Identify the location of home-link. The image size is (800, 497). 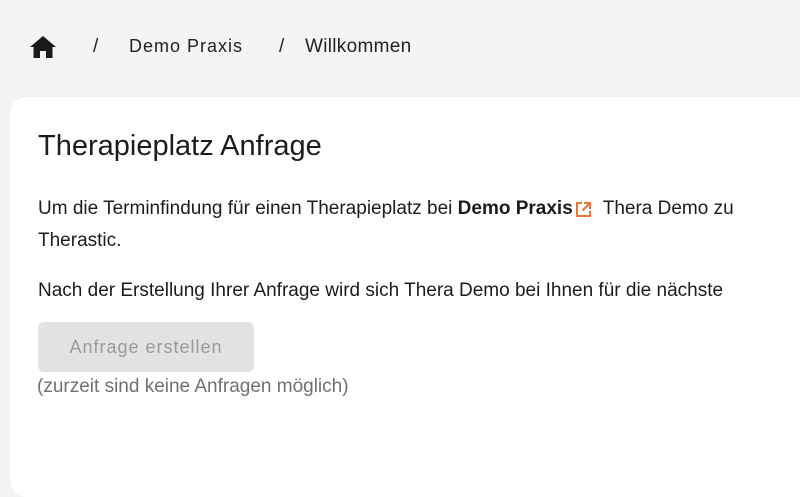
(43, 47).